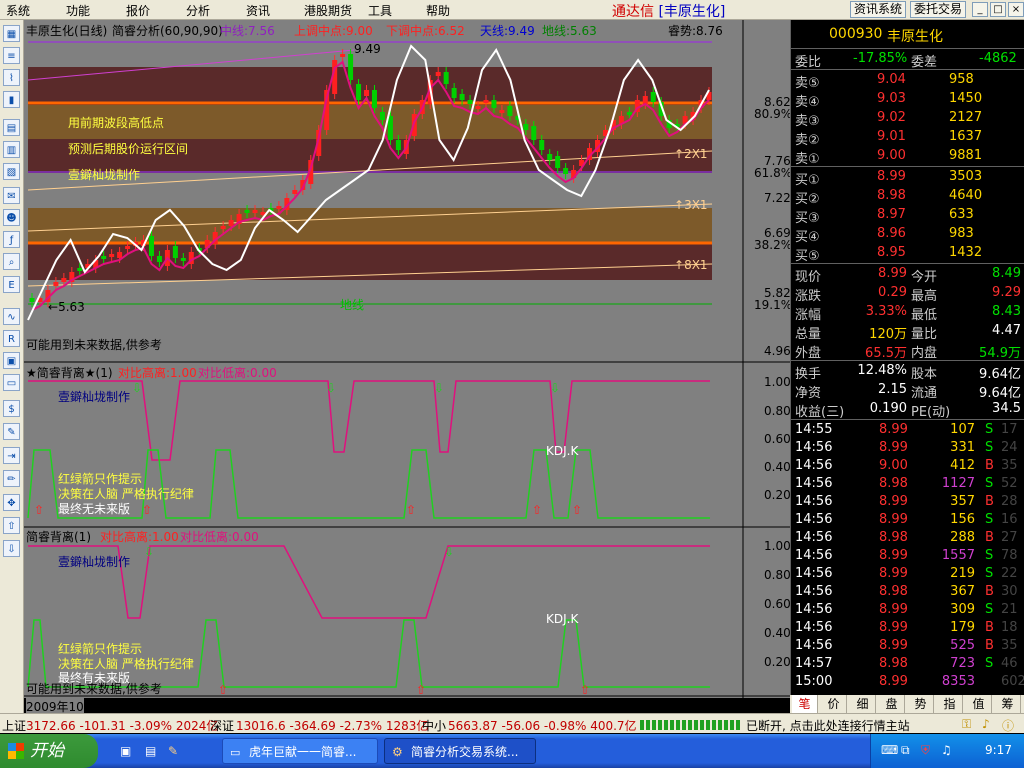 The height and width of the screenshot is (768, 1024). I want to click on menu-quote: 报价, so click(138, 10).